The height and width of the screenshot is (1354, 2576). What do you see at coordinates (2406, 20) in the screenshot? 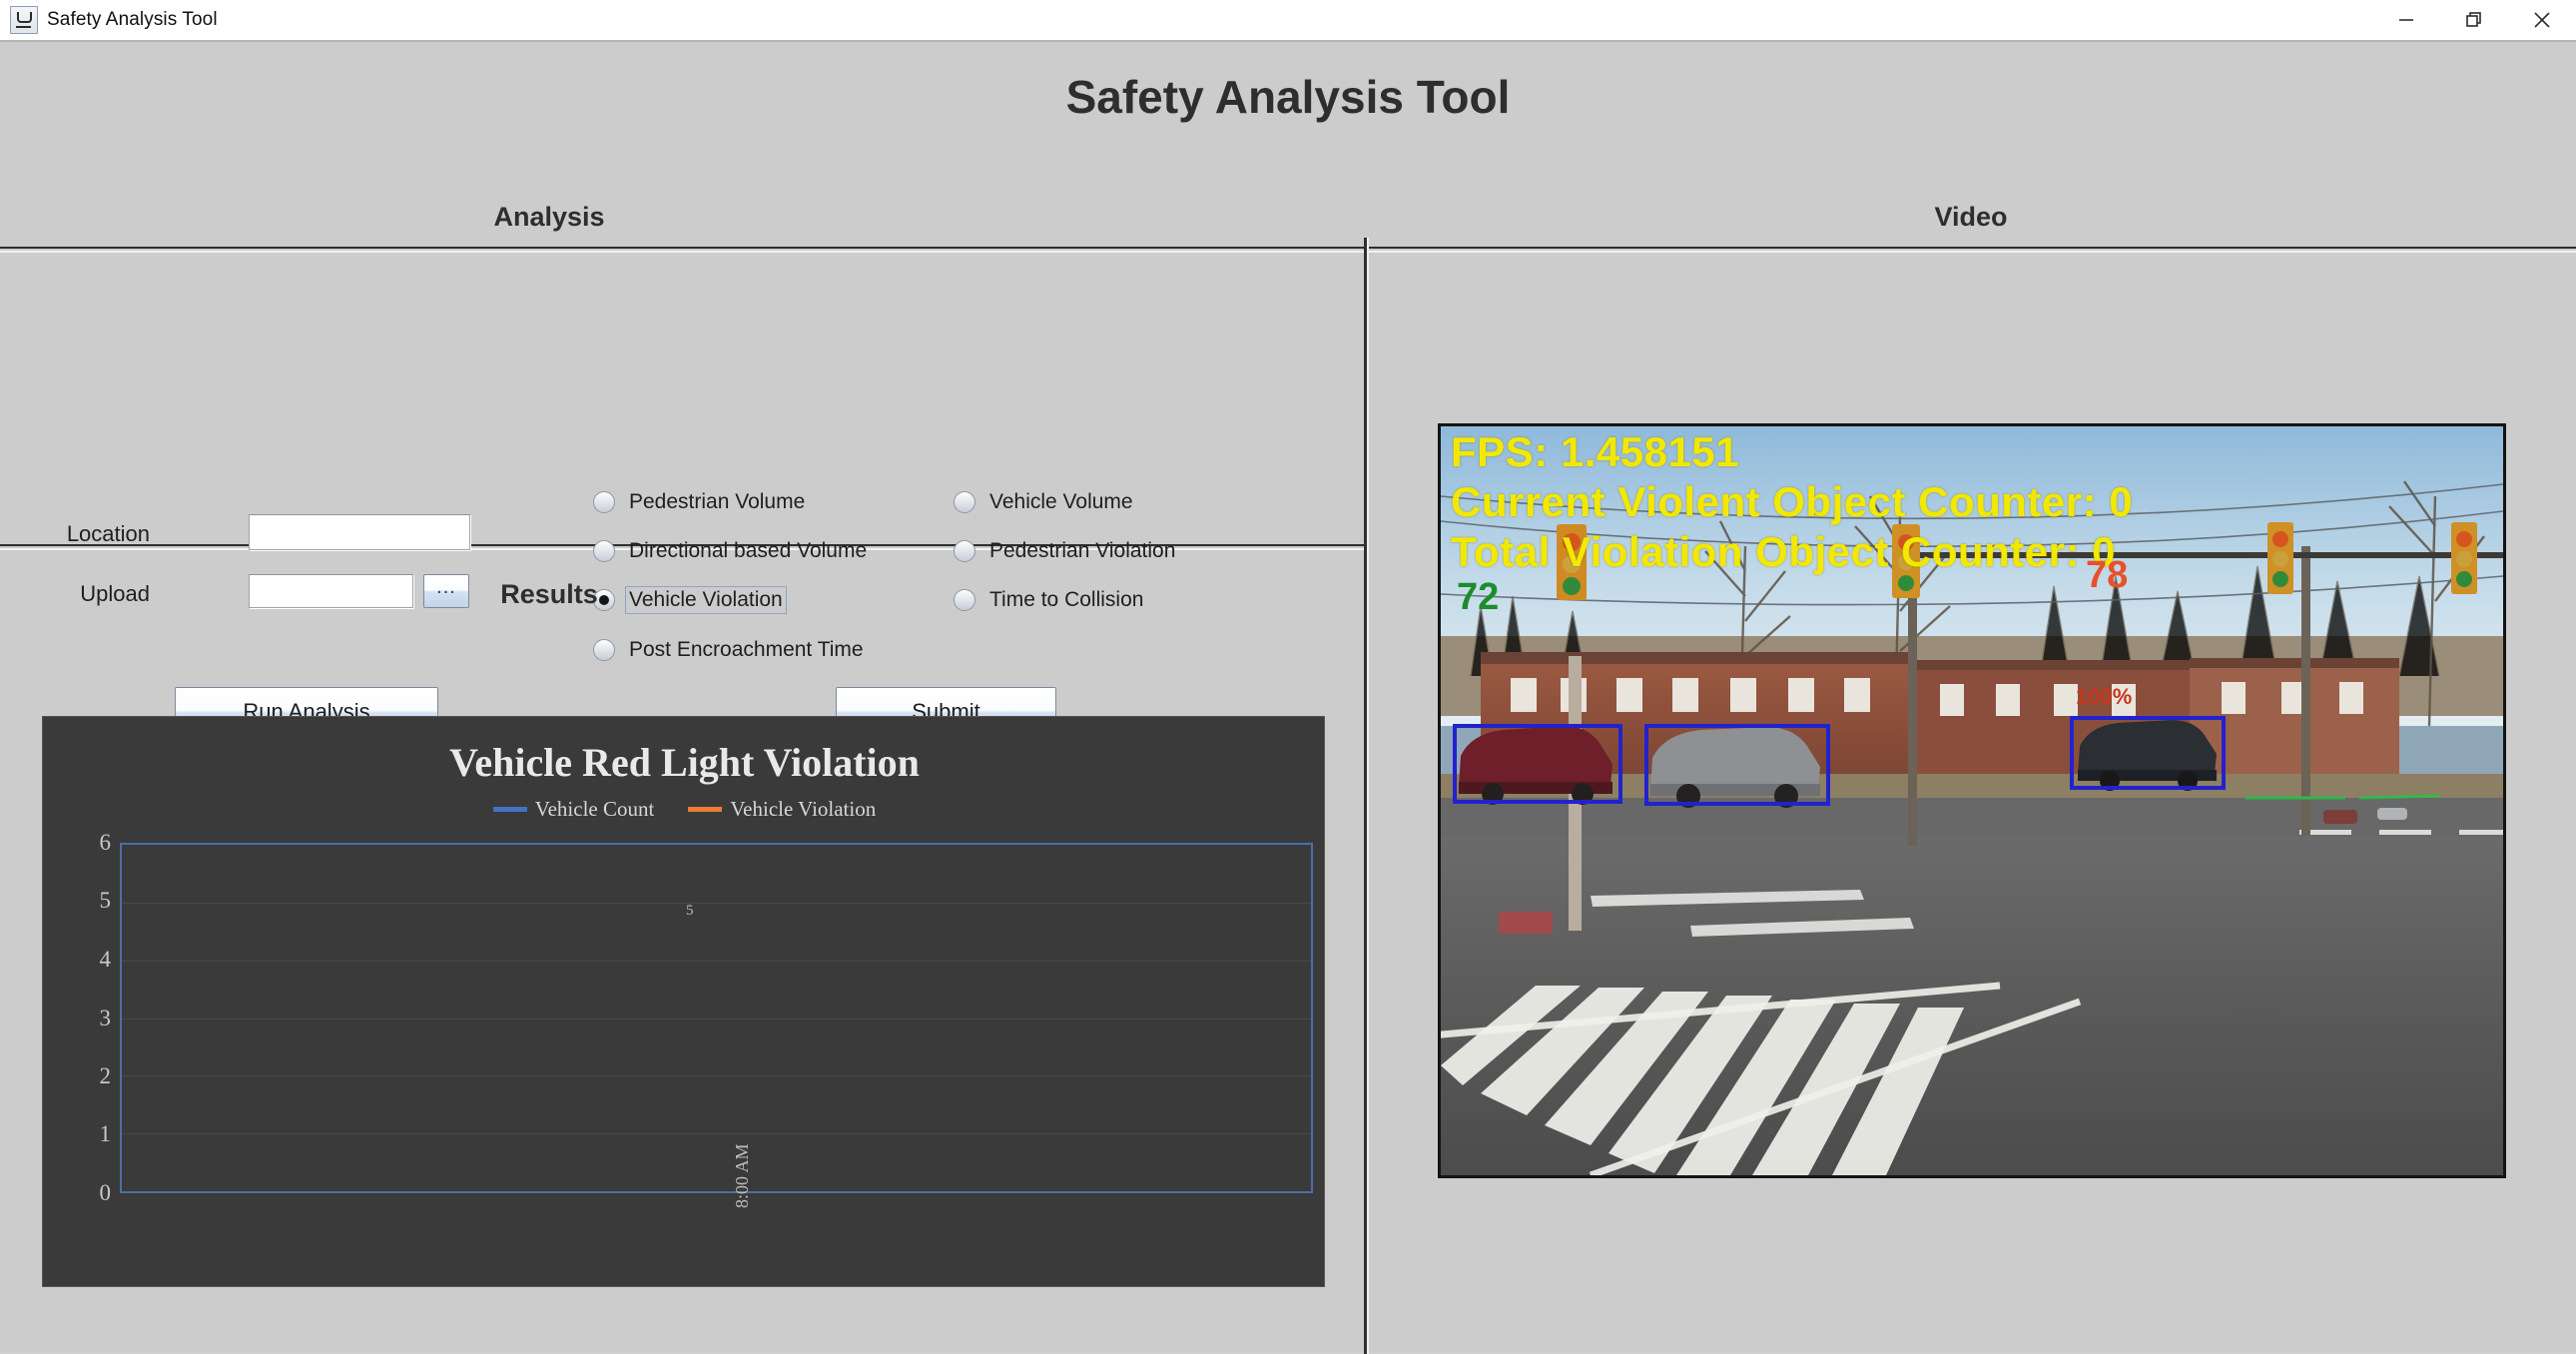
I see `minimize-icon` at bounding box center [2406, 20].